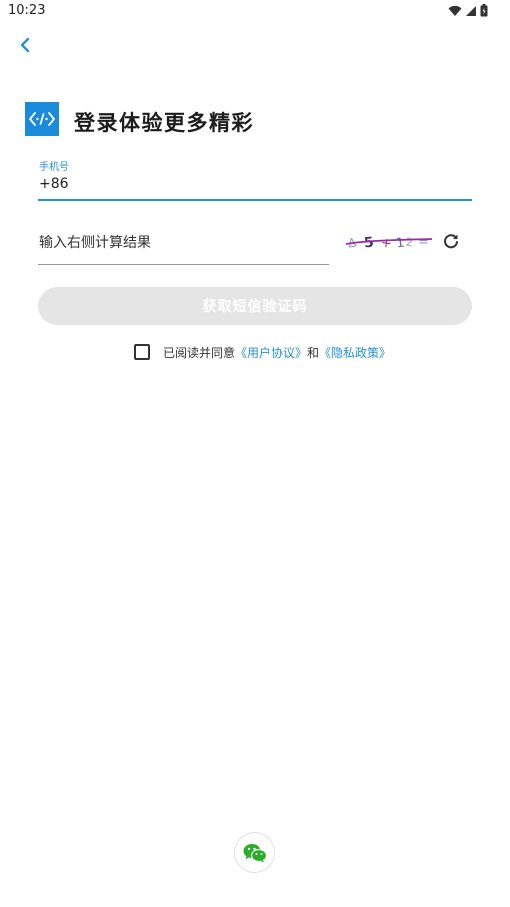  What do you see at coordinates (471, 10) in the screenshot?
I see `signal-icon` at bounding box center [471, 10].